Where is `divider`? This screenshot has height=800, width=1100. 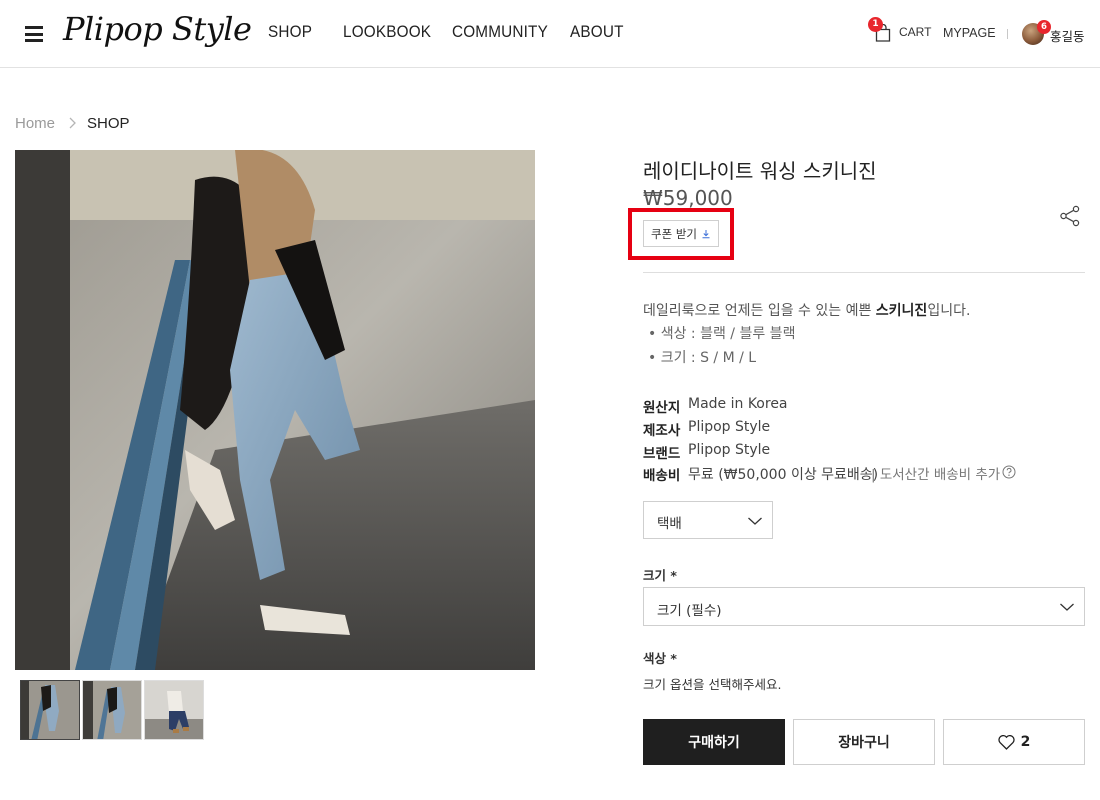 divider is located at coordinates (864, 272).